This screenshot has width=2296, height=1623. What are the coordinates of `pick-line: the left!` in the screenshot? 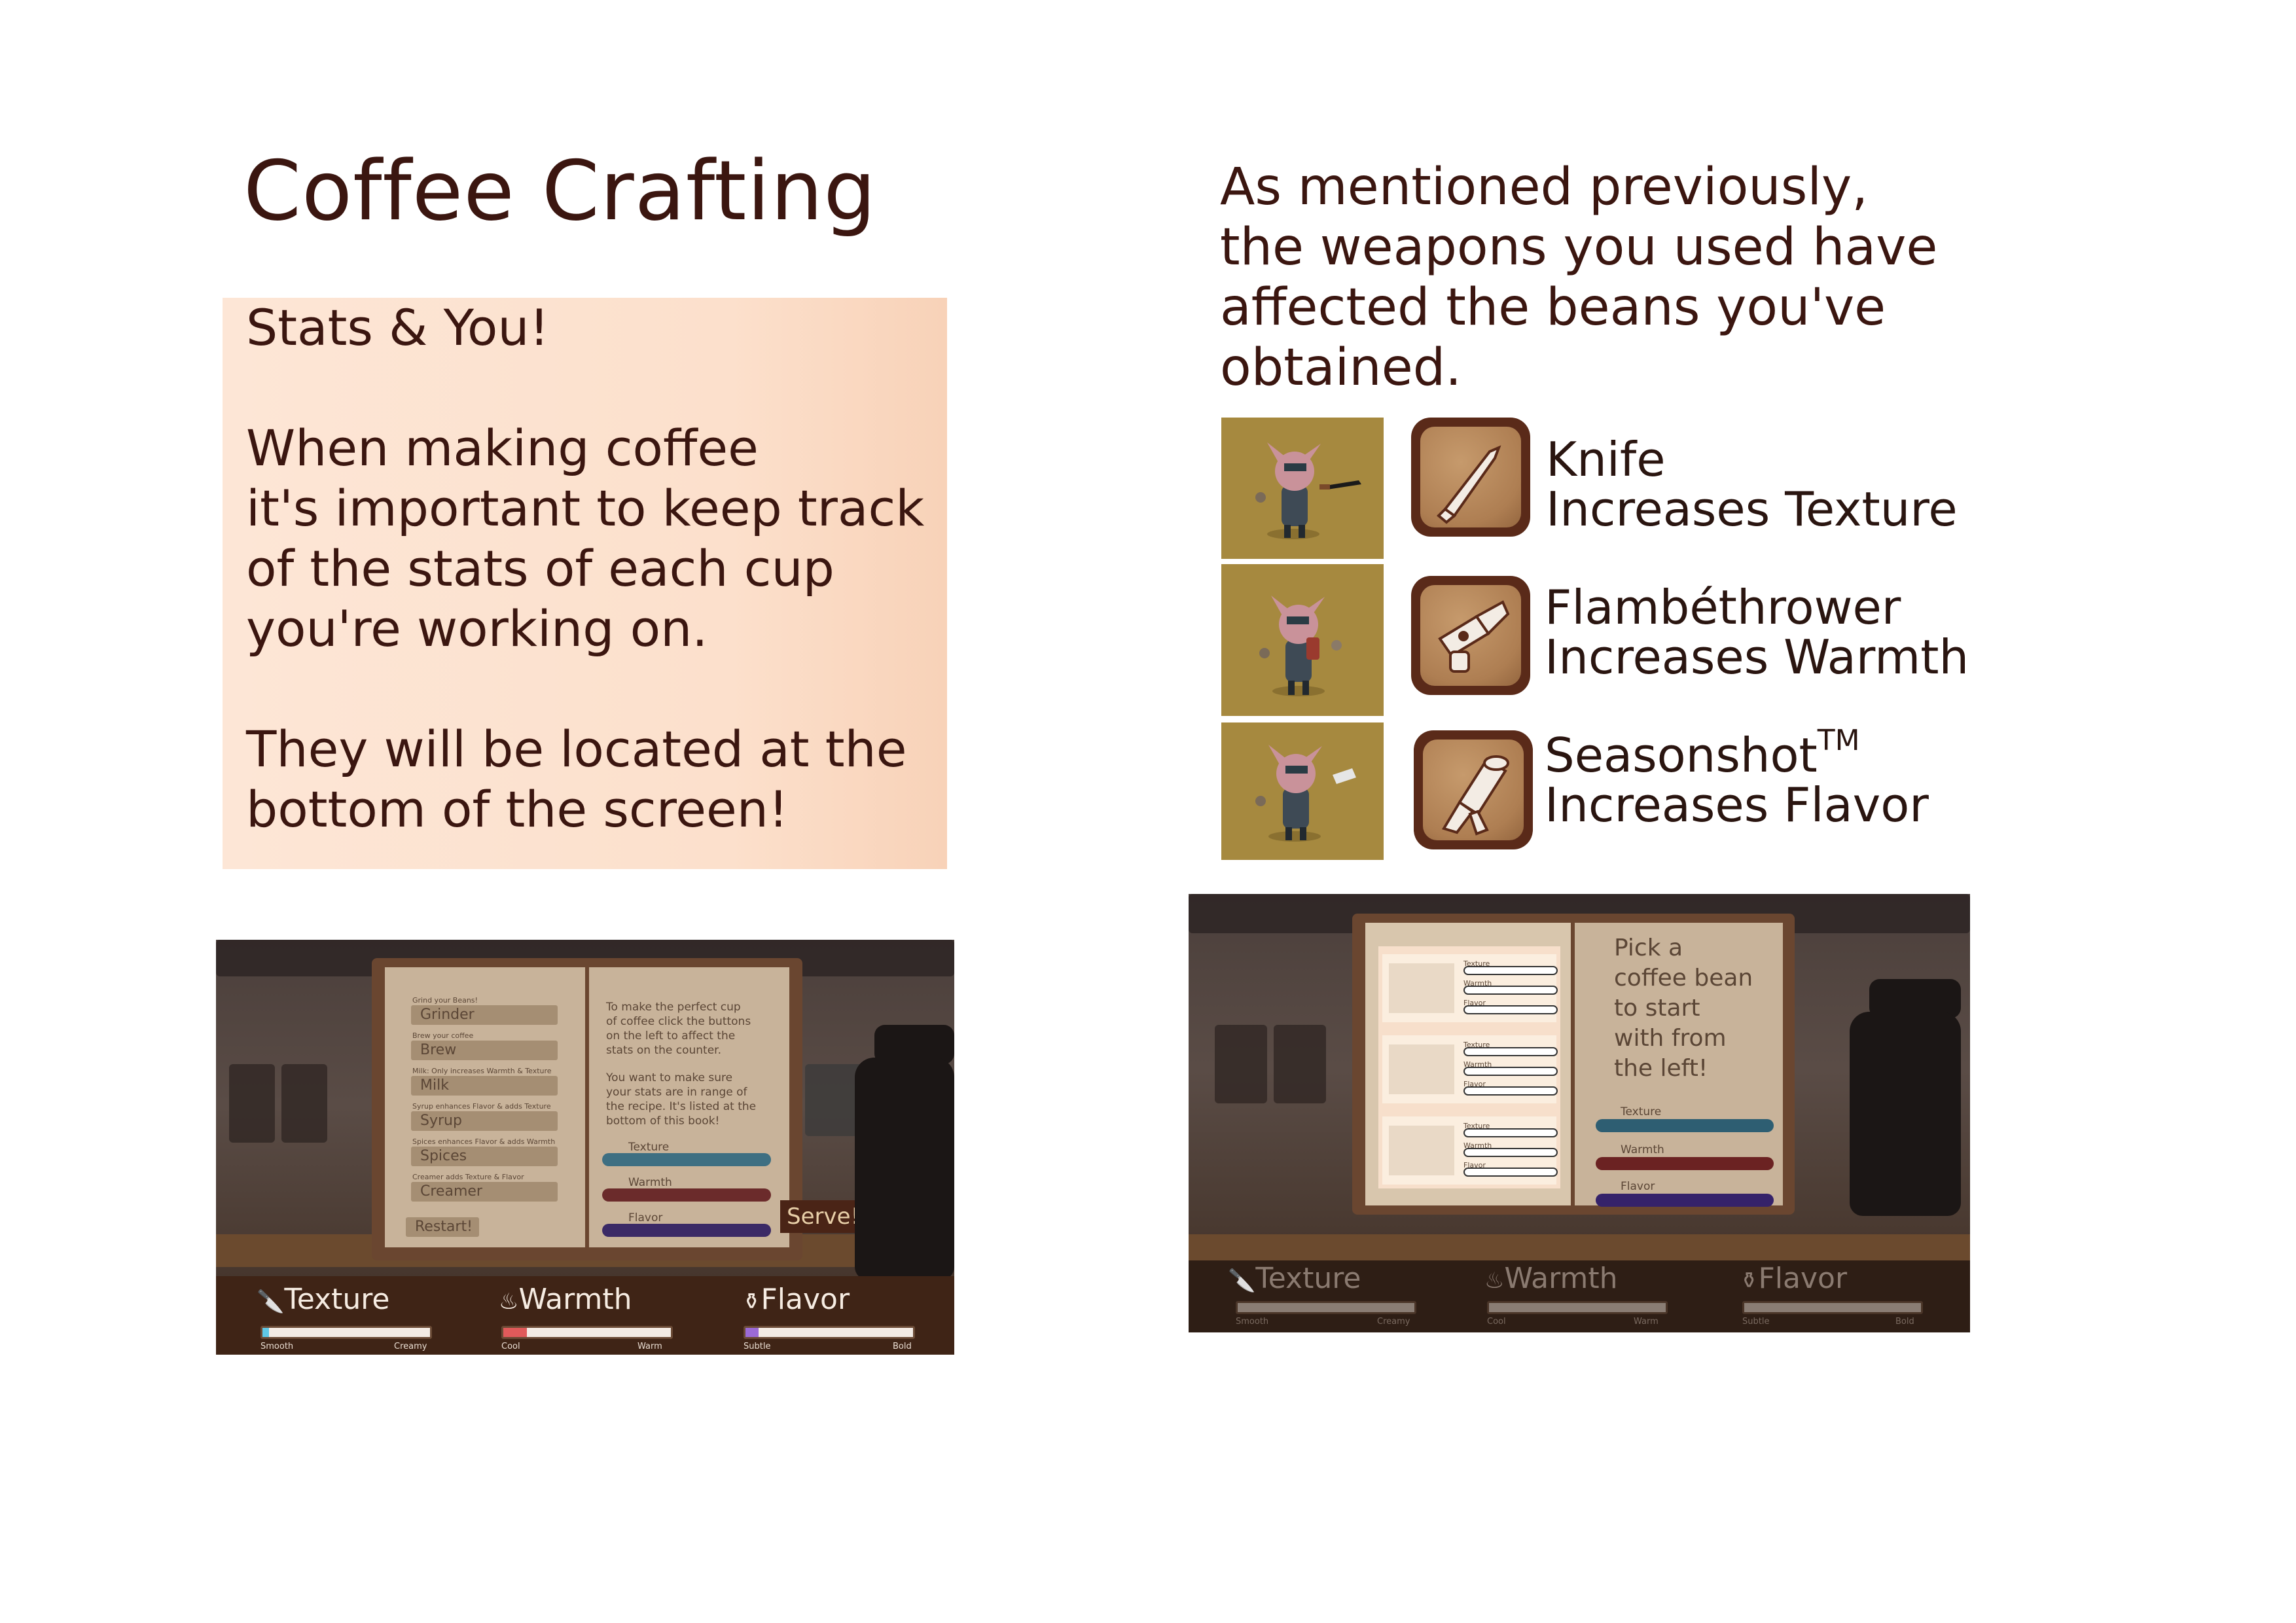 It's located at (1661, 1068).